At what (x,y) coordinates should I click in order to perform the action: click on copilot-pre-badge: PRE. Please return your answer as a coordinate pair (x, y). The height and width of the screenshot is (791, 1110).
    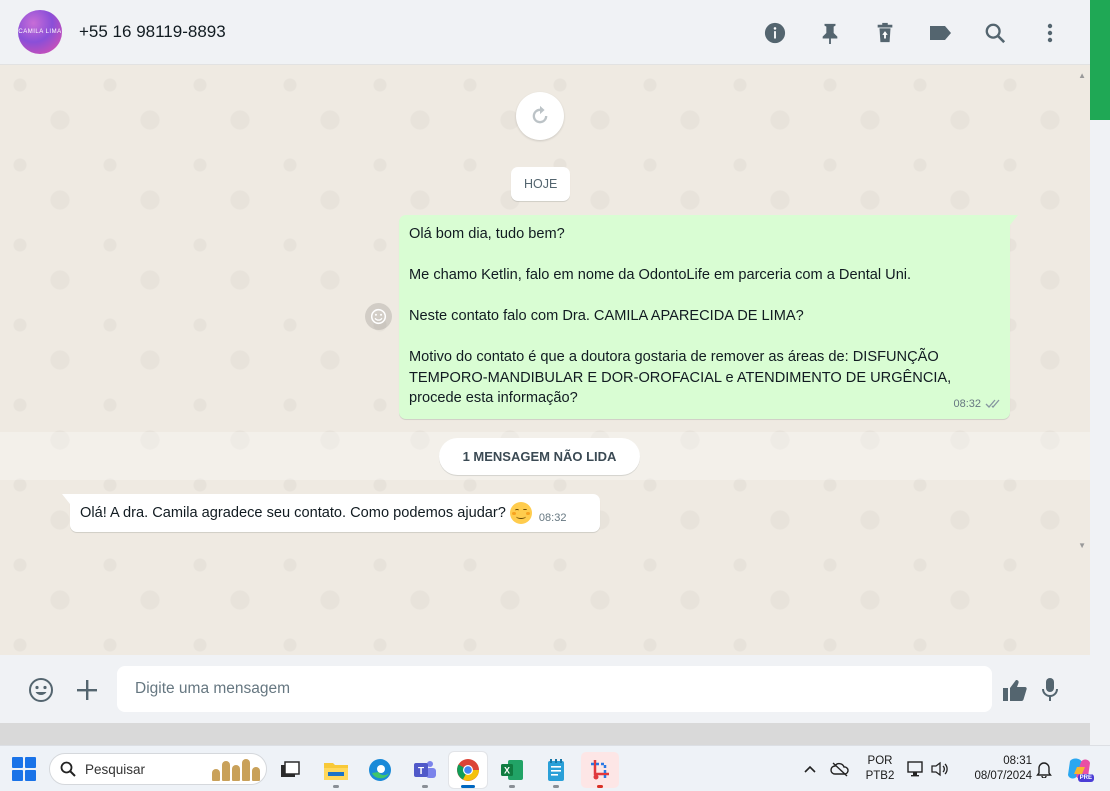
    Looking at the image, I should click on (1085, 778).